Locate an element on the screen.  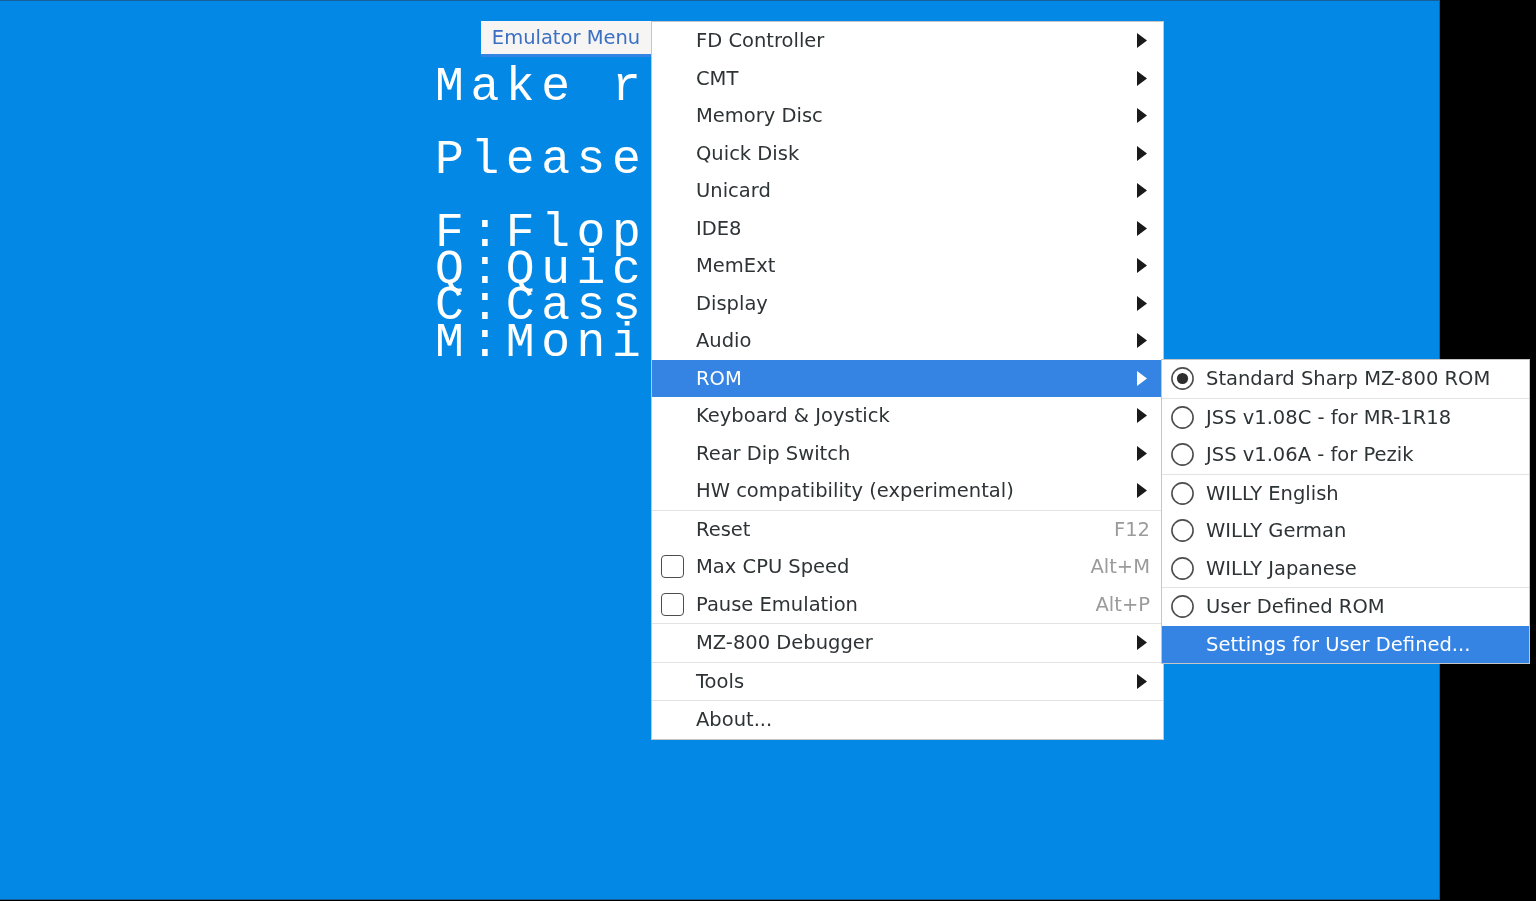
menu-item: ROM is located at coordinates (907, 378).